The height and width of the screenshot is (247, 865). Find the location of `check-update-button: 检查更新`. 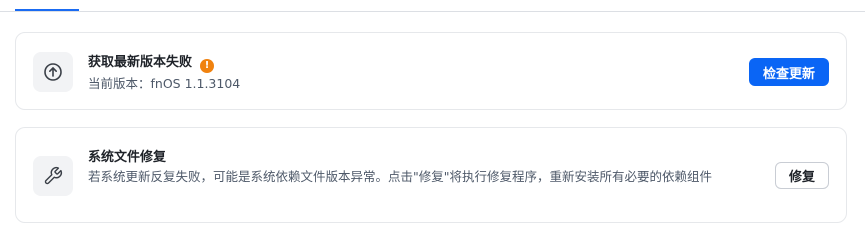

check-update-button: 检查更新 is located at coordinates (789, 72).